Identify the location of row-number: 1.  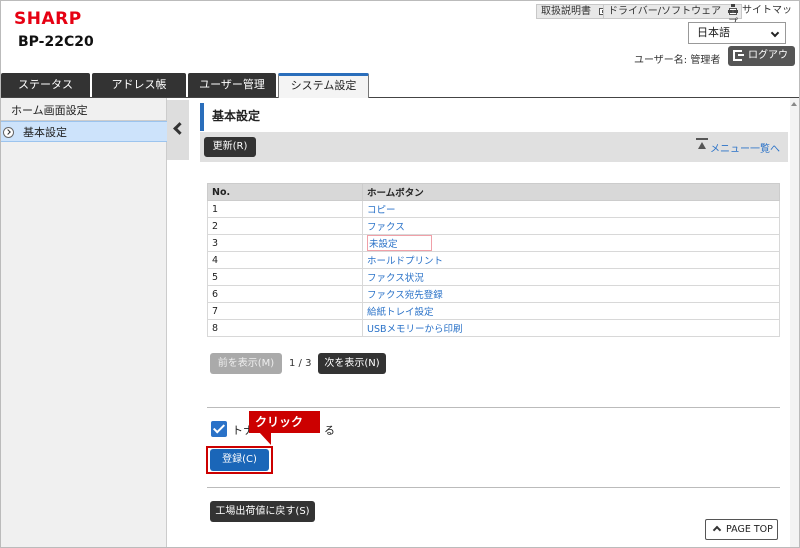
(285, 209).